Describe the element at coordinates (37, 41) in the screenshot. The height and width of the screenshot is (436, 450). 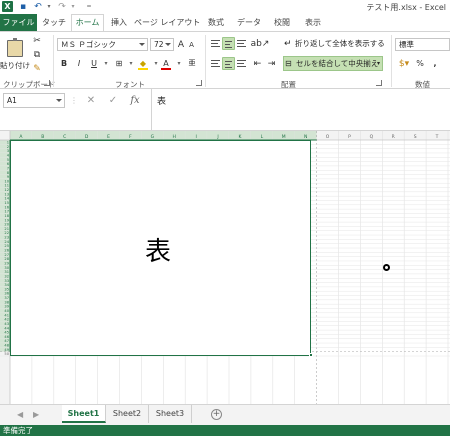
I see `cut-icon: ✂` at that location.